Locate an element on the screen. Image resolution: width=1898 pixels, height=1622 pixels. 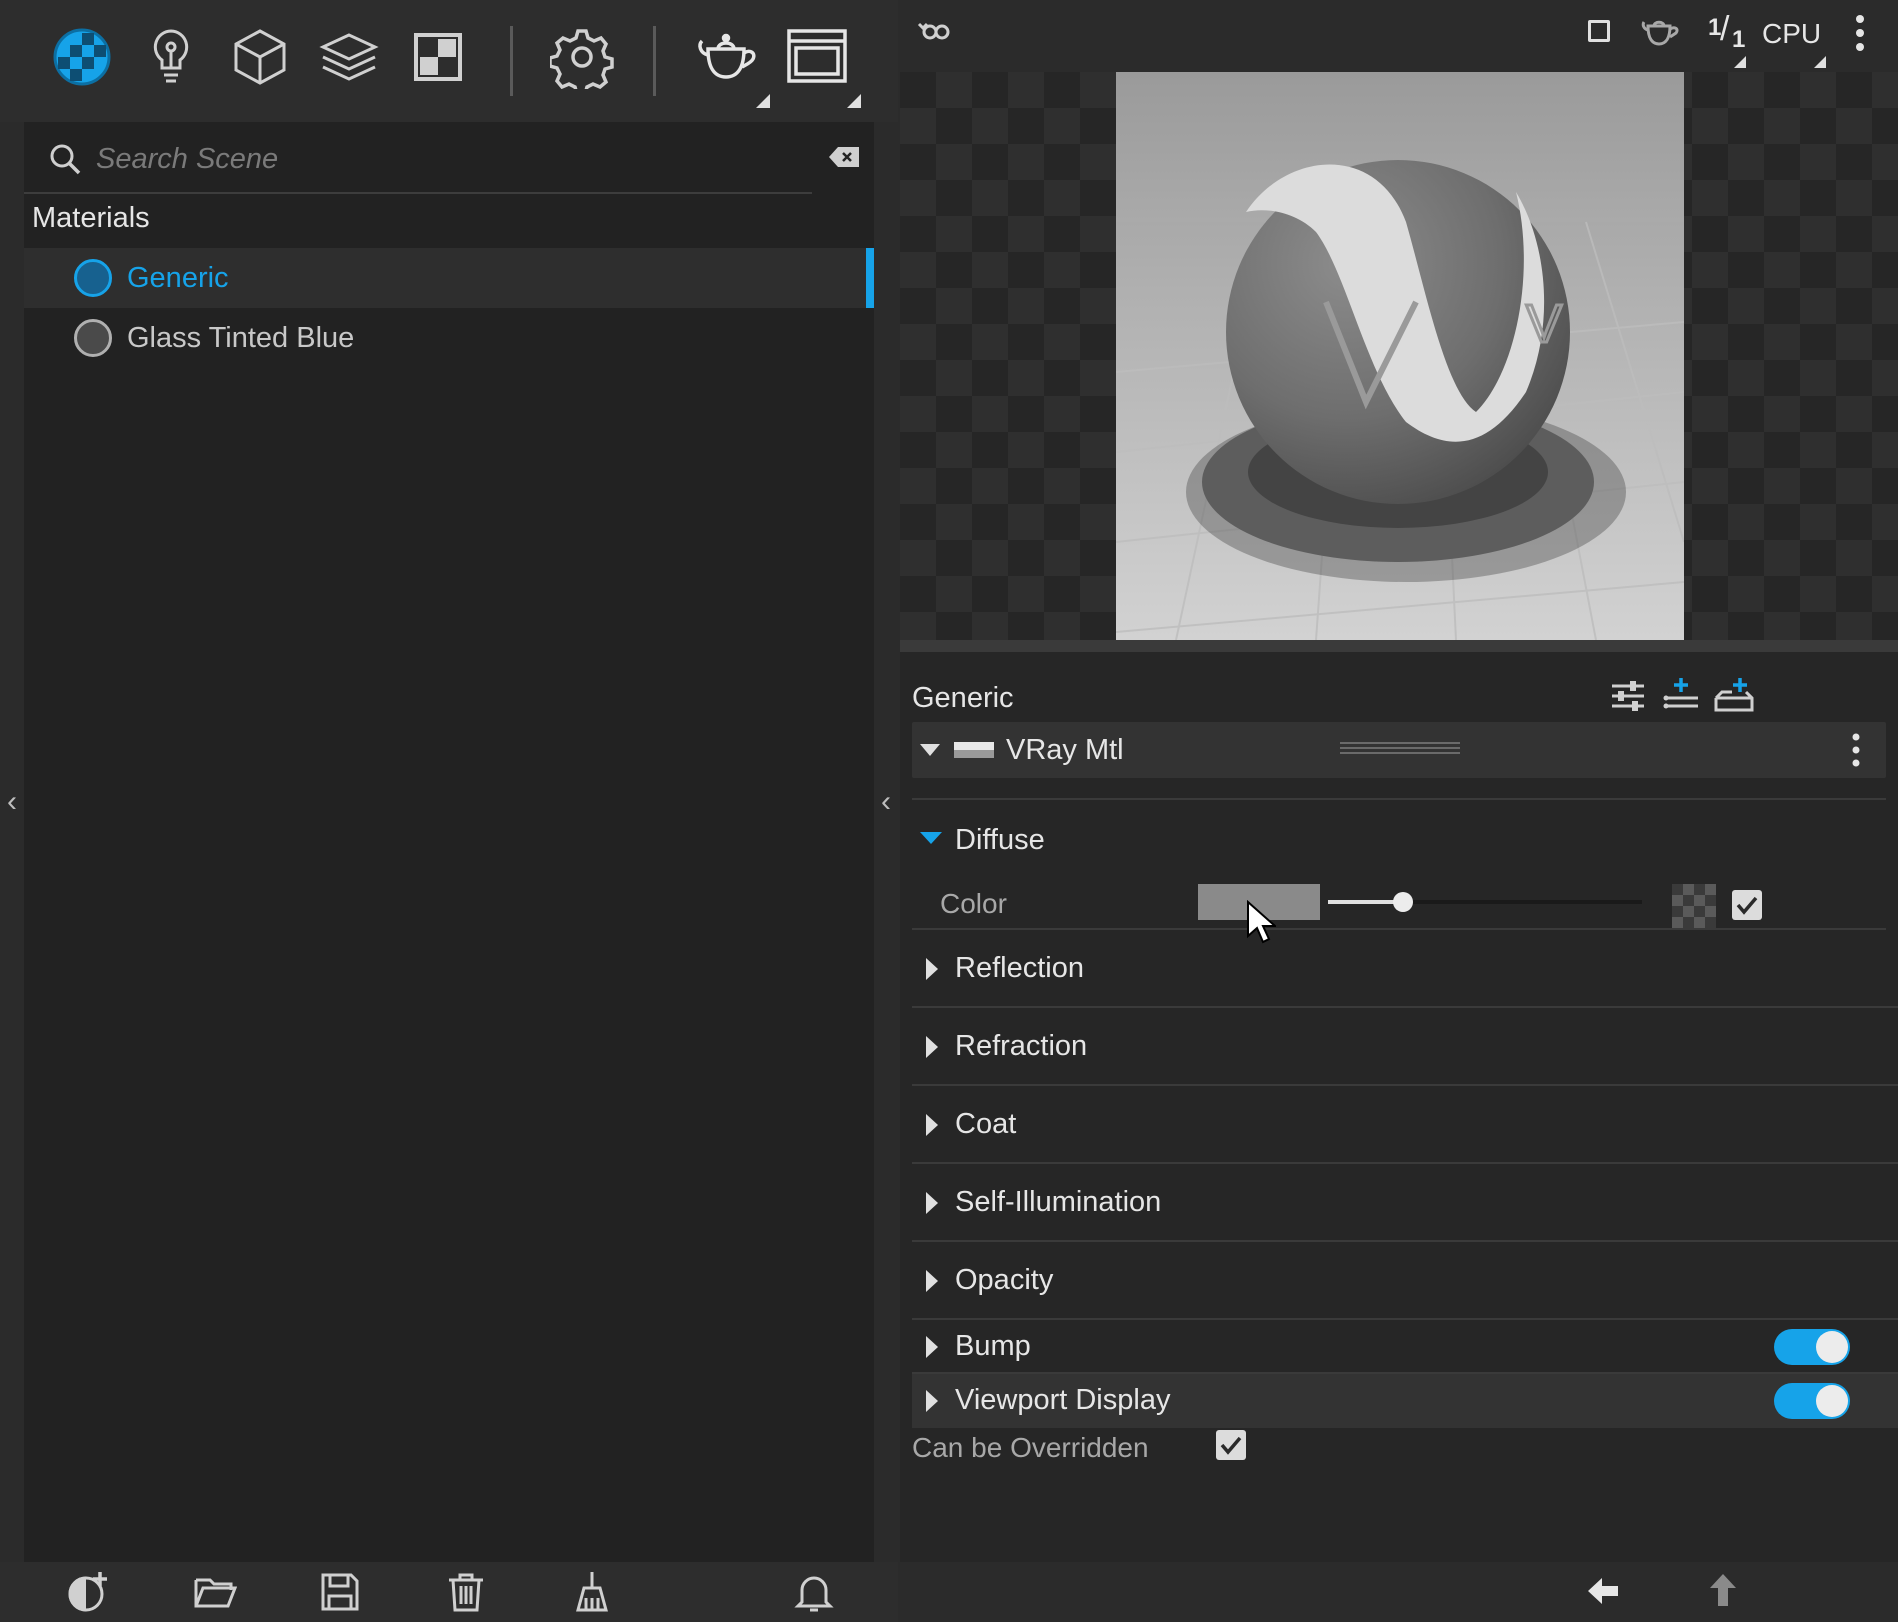
preview-scene-teapot-icon is located at coordinates (1660, 31).